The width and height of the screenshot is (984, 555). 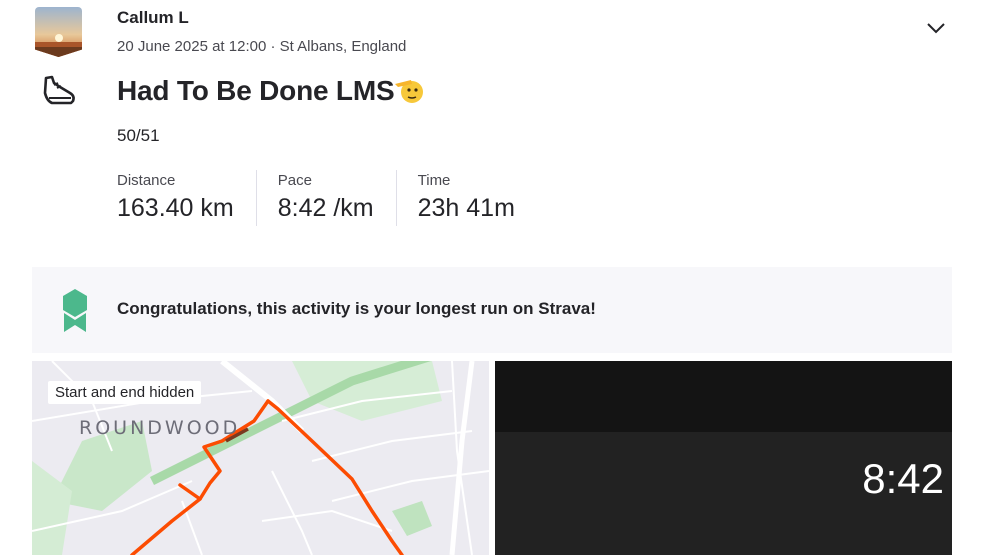 I want to click on activity-title: Had To Be Done LMS, so click(x=271, y=93).